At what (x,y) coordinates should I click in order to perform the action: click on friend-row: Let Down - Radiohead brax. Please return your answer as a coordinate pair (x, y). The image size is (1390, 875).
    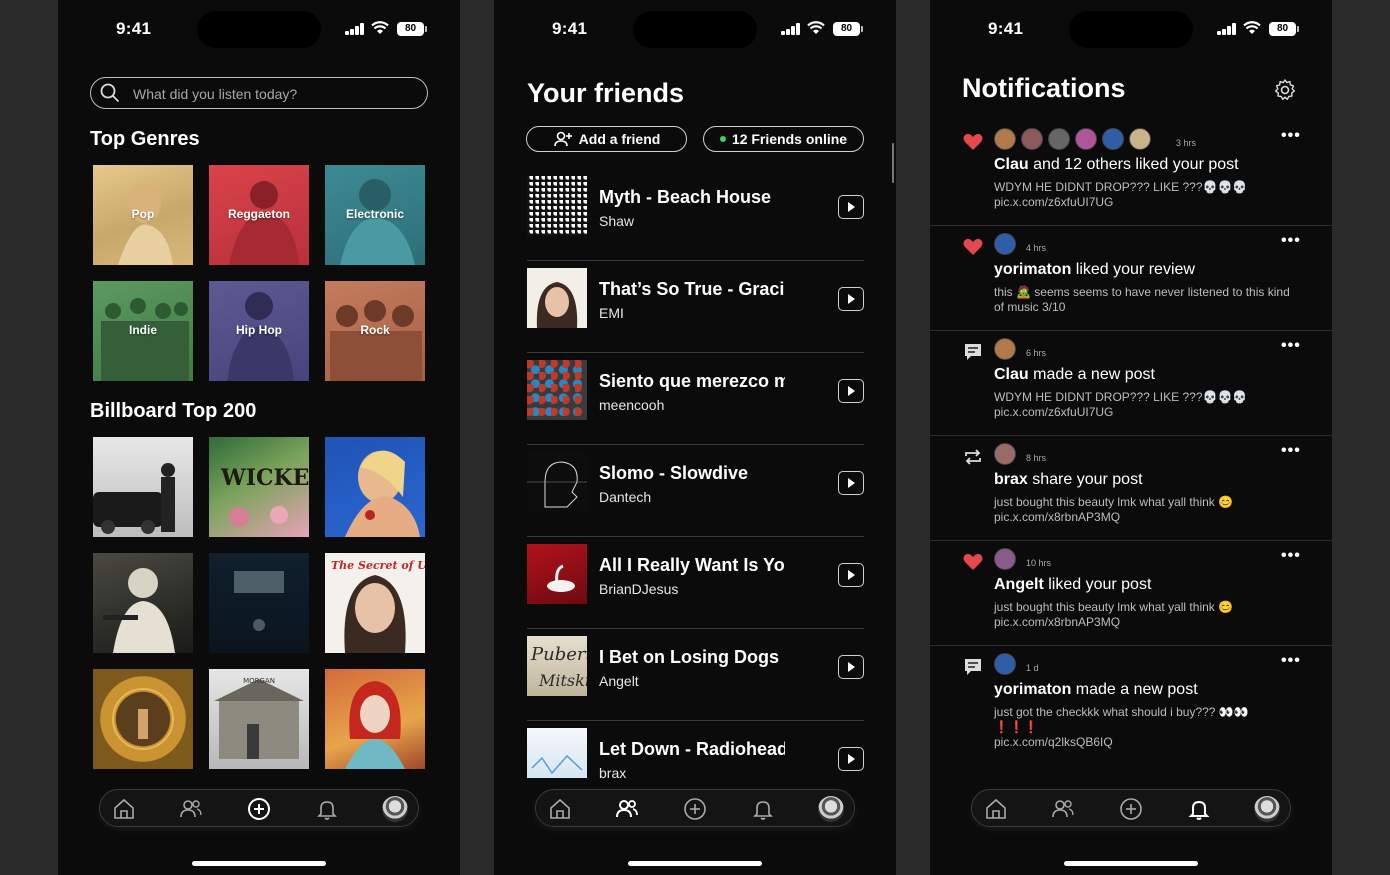
    Looking at the image, I should click on (695, 753).